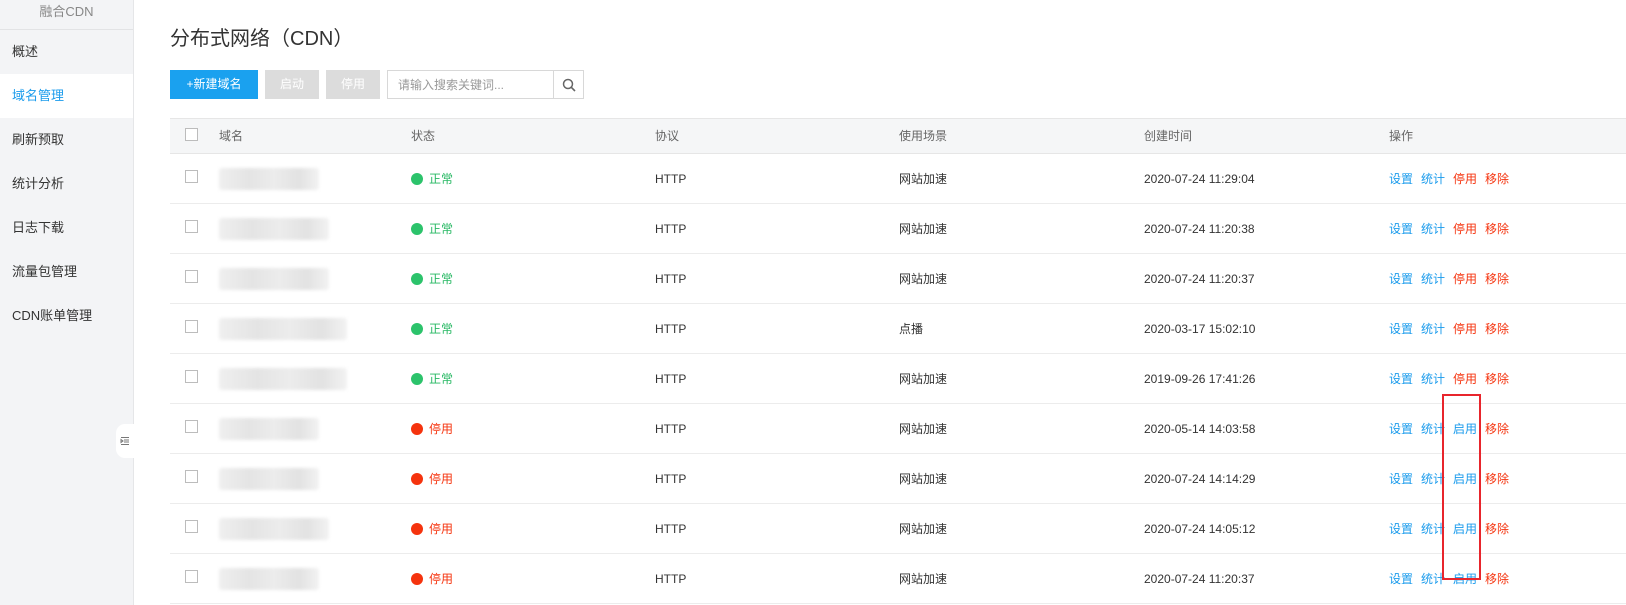 This screenshot has height=605, width=1626. Describe the element at coordinates (125, 441) in the screenshot. I see `collapse-menu-icon` at that location.